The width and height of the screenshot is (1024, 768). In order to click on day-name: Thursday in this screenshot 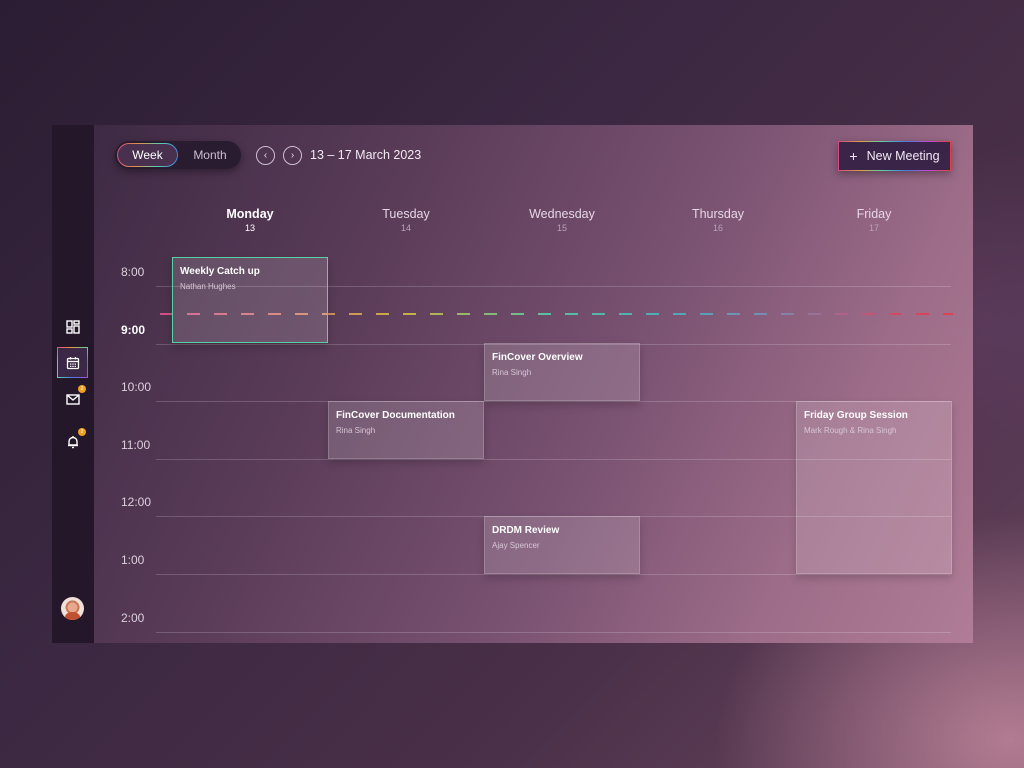, I will do `click(718, 214)`.